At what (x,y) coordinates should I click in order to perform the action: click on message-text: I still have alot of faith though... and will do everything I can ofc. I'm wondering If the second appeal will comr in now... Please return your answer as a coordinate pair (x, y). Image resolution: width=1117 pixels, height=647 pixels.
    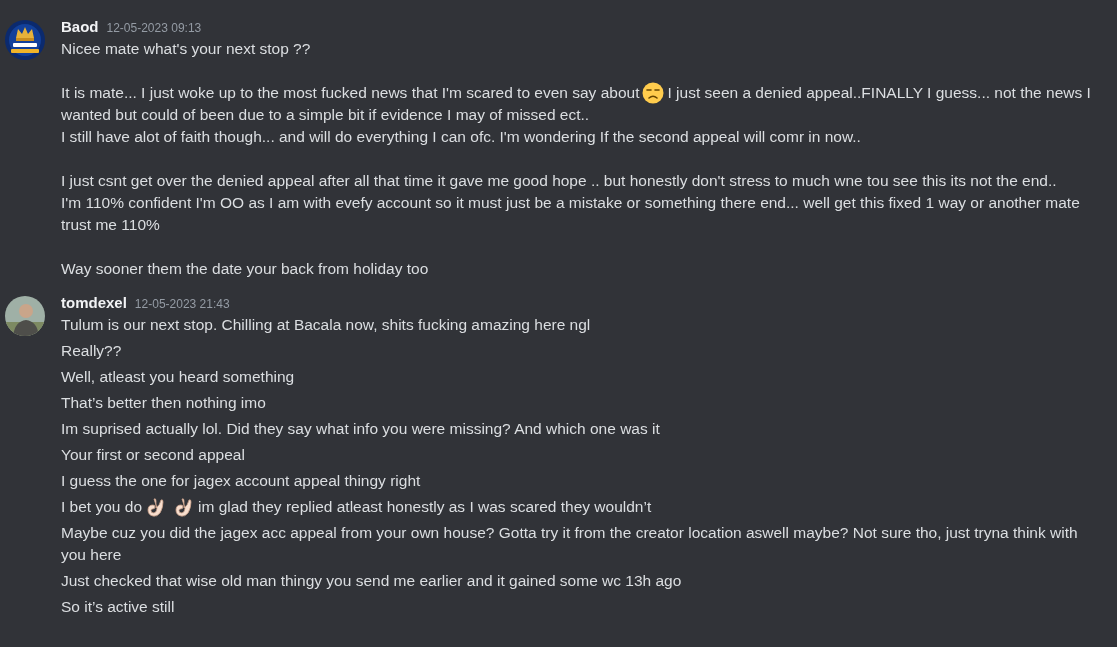
    Looking at the image, I should click on (461, 136).